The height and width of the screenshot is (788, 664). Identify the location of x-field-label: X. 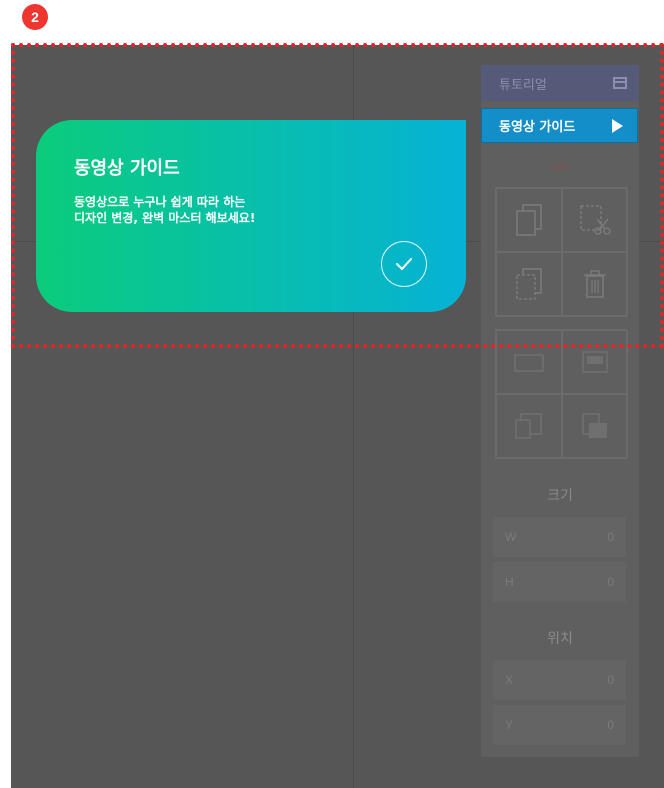
(509, 680).